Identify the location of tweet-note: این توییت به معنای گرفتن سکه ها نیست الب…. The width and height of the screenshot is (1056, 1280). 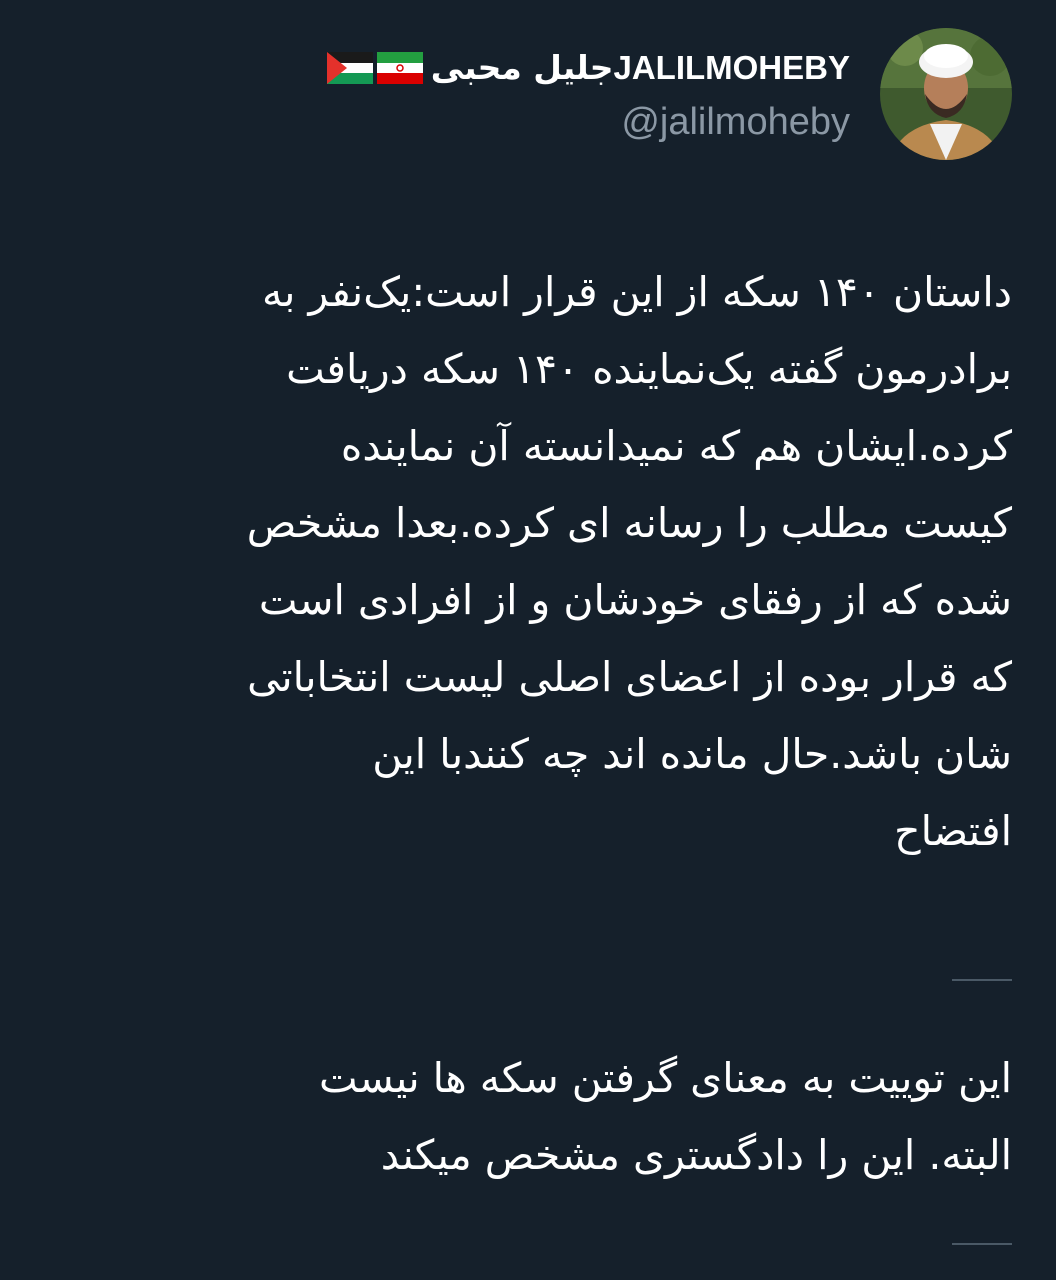
(532, 1117).